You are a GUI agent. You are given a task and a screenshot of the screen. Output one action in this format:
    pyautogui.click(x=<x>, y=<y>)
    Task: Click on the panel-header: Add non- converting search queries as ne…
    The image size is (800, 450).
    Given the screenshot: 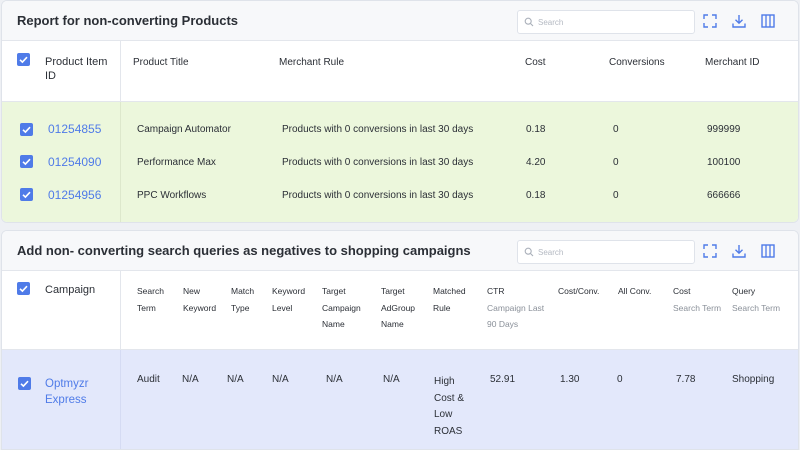 What is the action you would take?
    pyautogui.click(x=400, y=251)
    